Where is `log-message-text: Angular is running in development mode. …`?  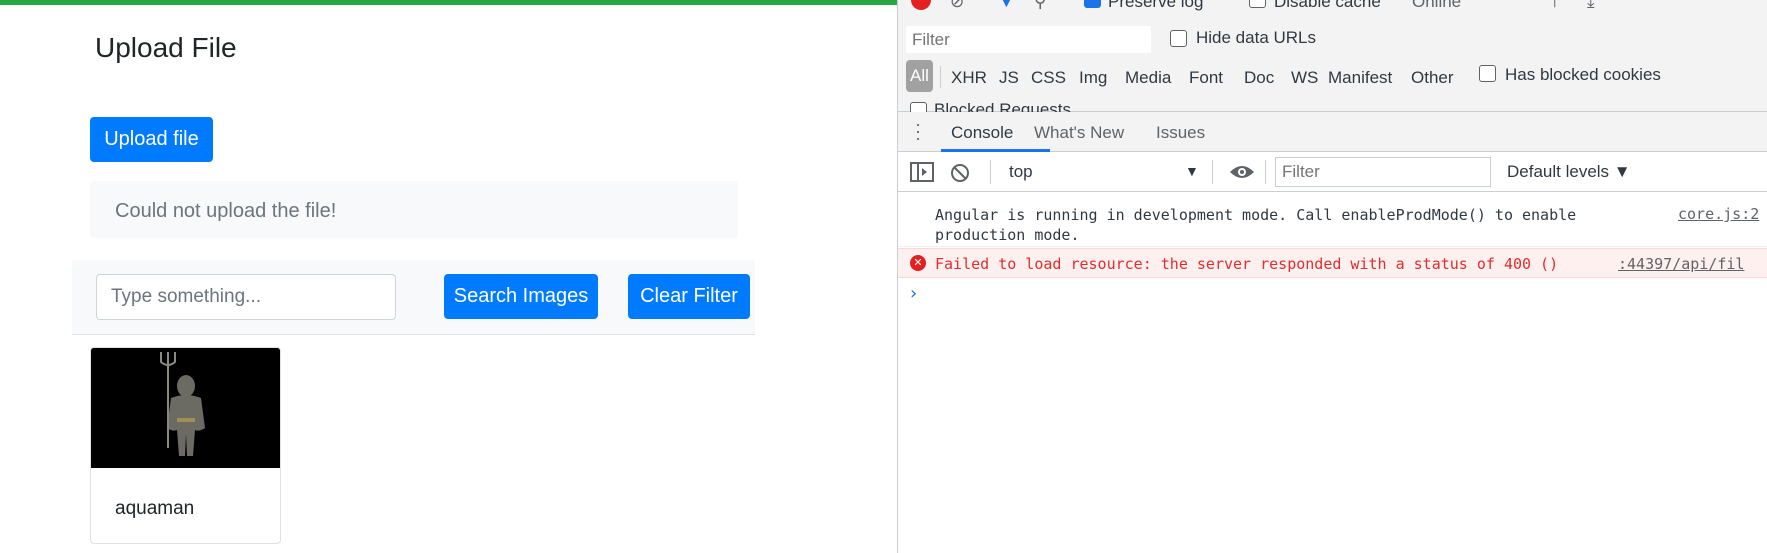 log-message-text: Angular is running in development mode. … is located at coordinates (1256, 225).